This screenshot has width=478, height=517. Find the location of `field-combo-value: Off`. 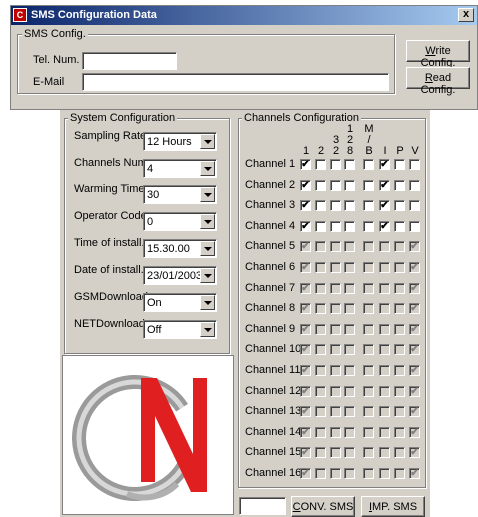

field-combo-value: Off is located at coordinates (154, 330).